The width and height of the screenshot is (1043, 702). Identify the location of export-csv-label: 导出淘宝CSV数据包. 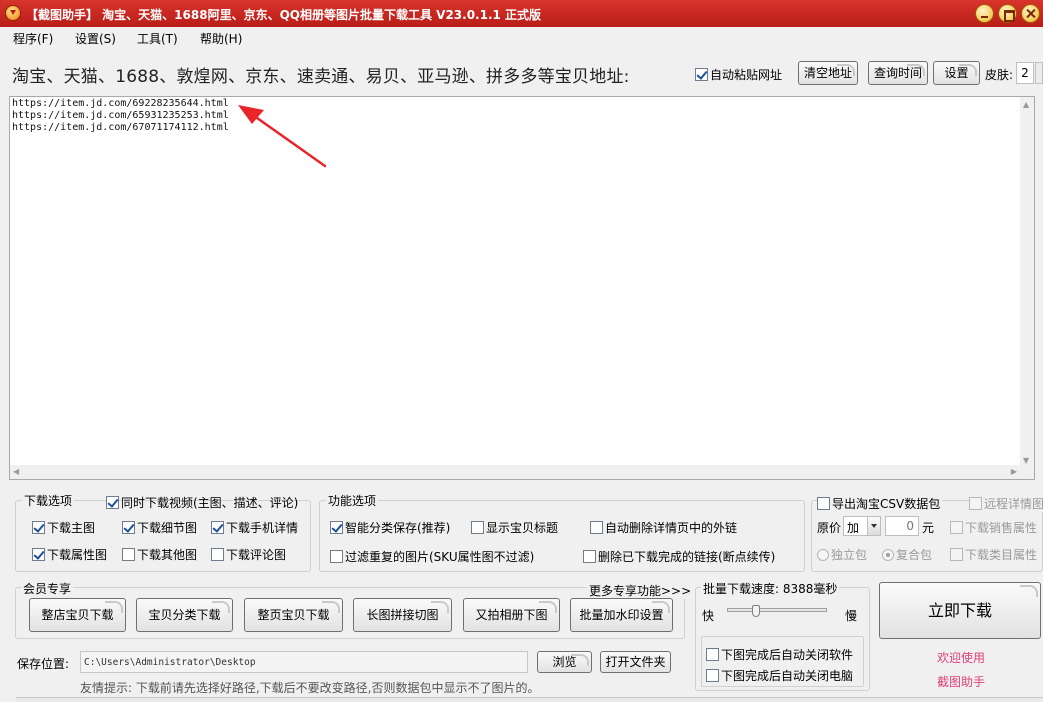
(886, 504).